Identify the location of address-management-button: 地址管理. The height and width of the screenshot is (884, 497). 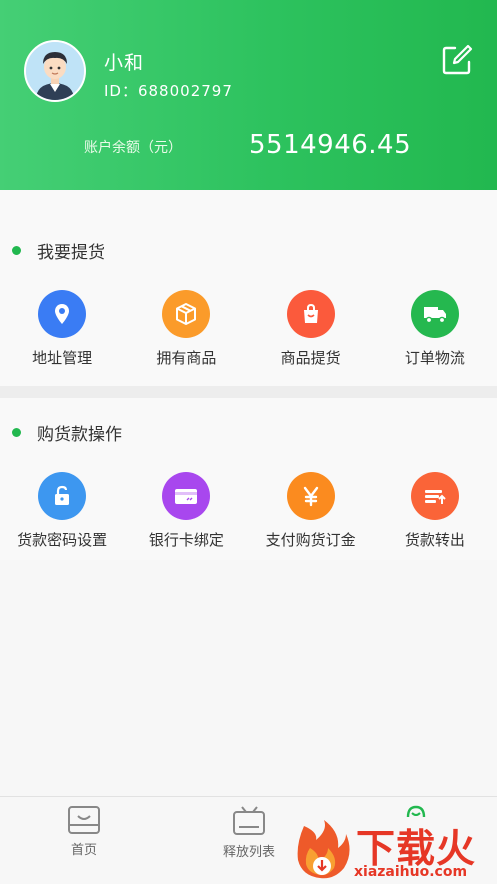
(62, 329).